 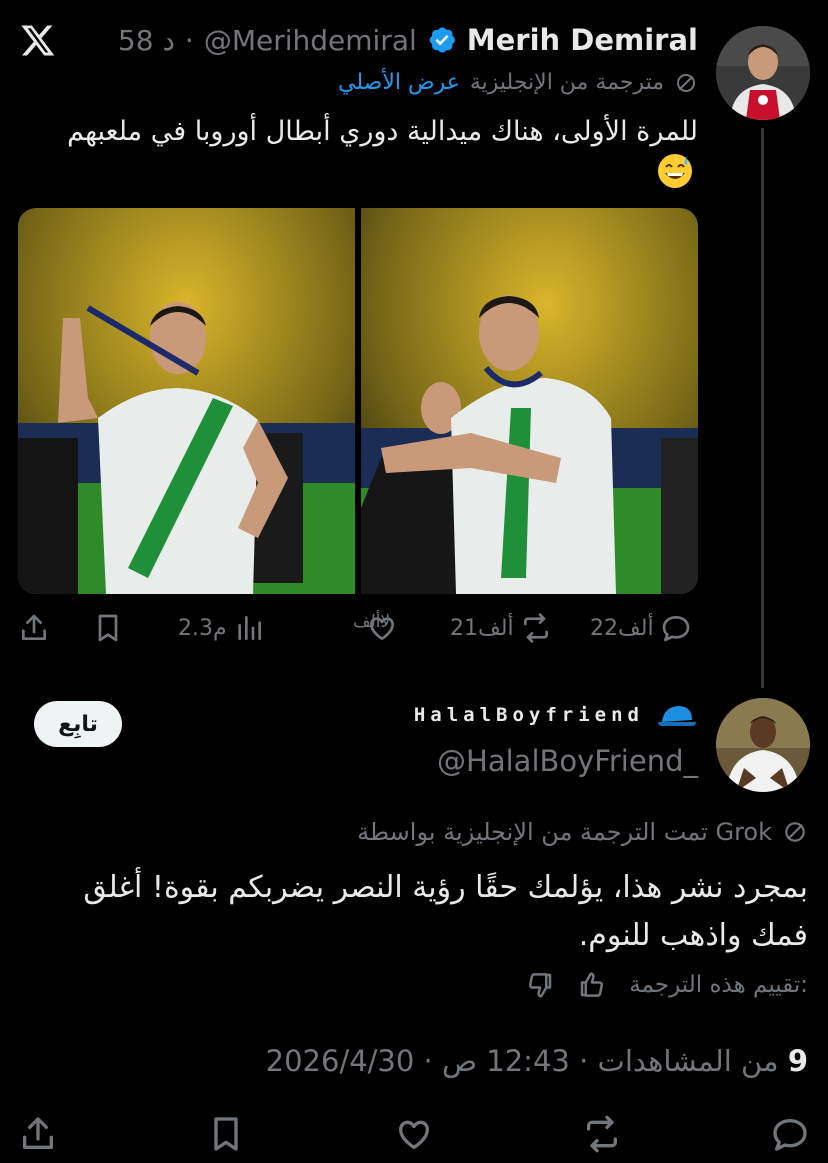 I want to click on repost-button, so click(x=602, y=1134).